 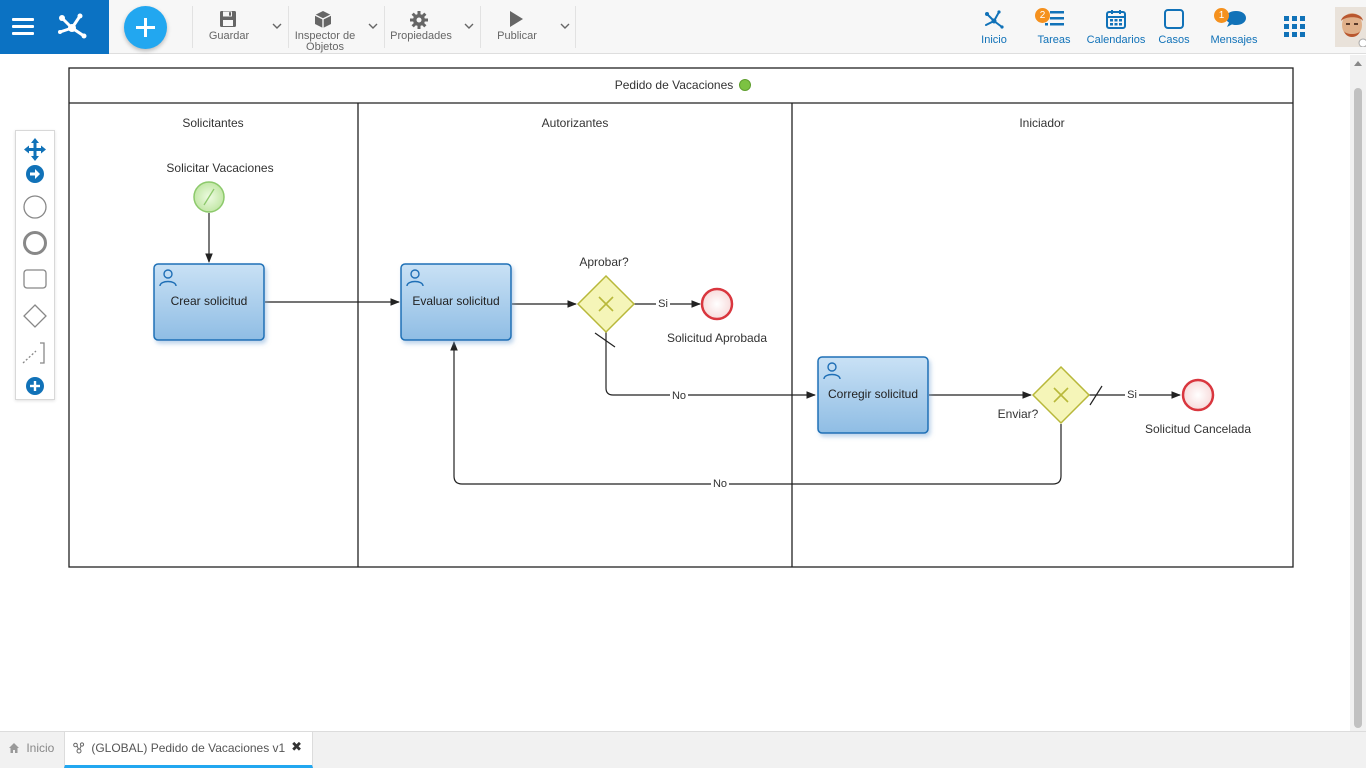 I want to click on flow-send-no, so click(x=756, y=413).